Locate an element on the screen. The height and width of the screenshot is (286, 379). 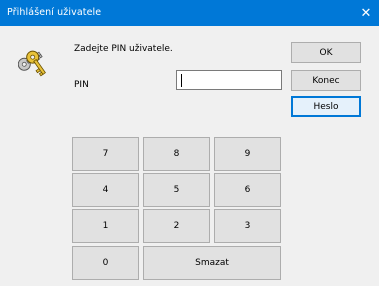
ok-button: OK is located at coordinates (326, 52).